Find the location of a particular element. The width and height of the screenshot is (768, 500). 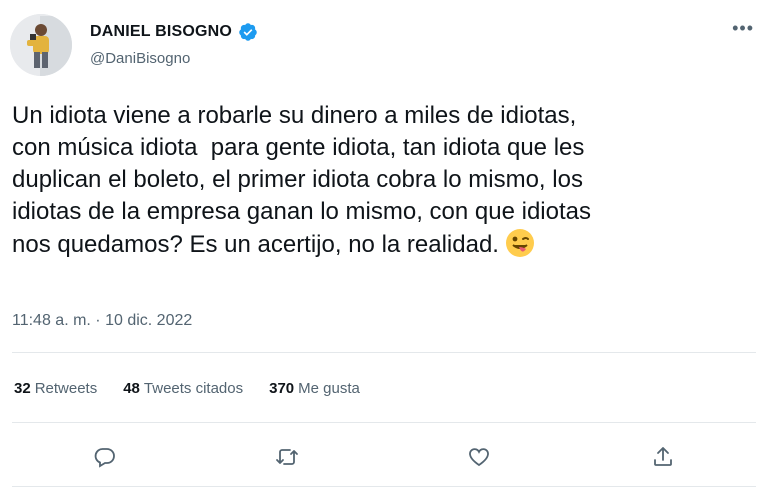

winking-face-with-tongue-icon is located at coordinates (520, 247).